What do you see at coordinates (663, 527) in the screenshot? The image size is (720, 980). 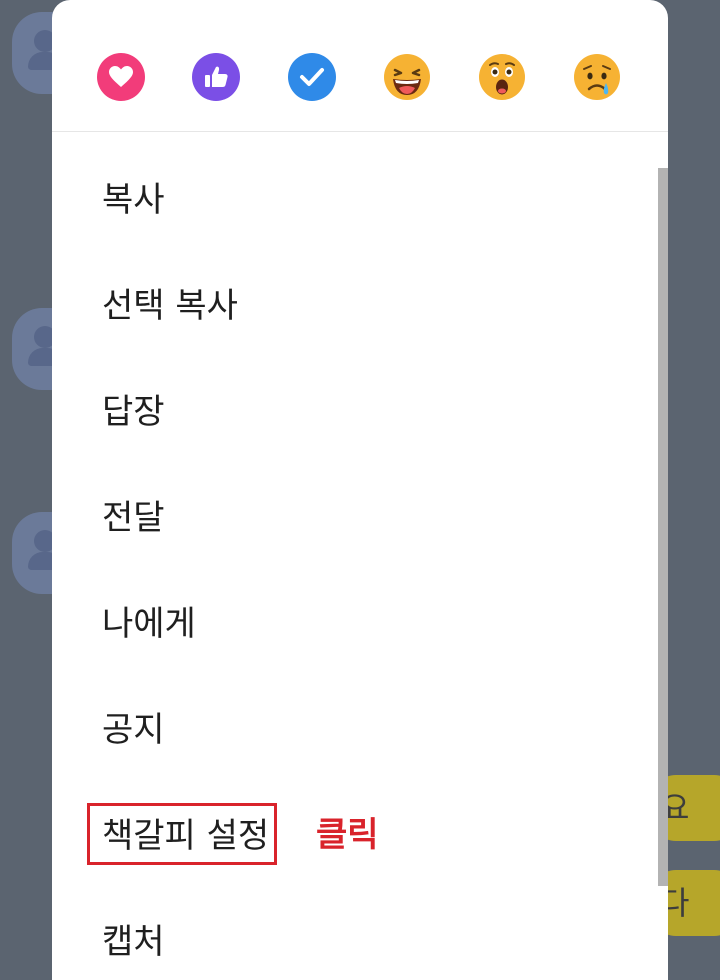 I see `menu-scrollbar` at bounding box center [663, 527].